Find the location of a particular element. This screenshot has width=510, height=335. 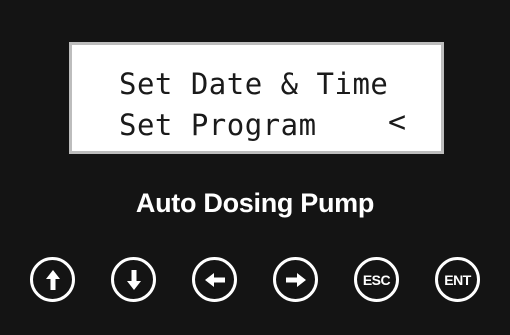

device-label: Auto Dosing Pump is located at coordinates (255, 203).